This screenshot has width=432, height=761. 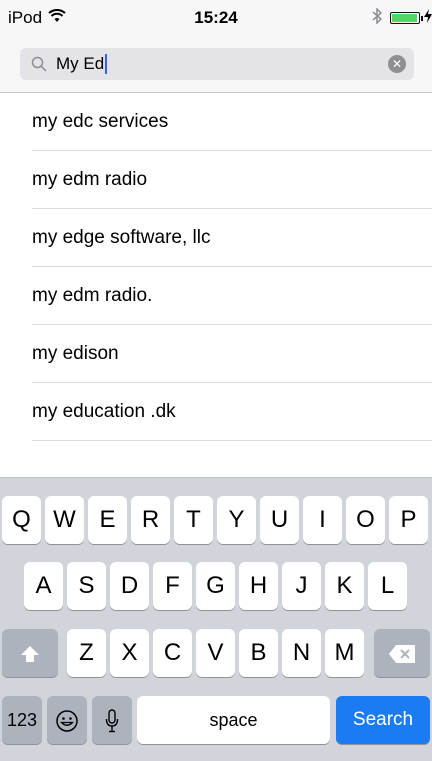 I want to click on clear-icon: ✕, so click(x=397, y=64).